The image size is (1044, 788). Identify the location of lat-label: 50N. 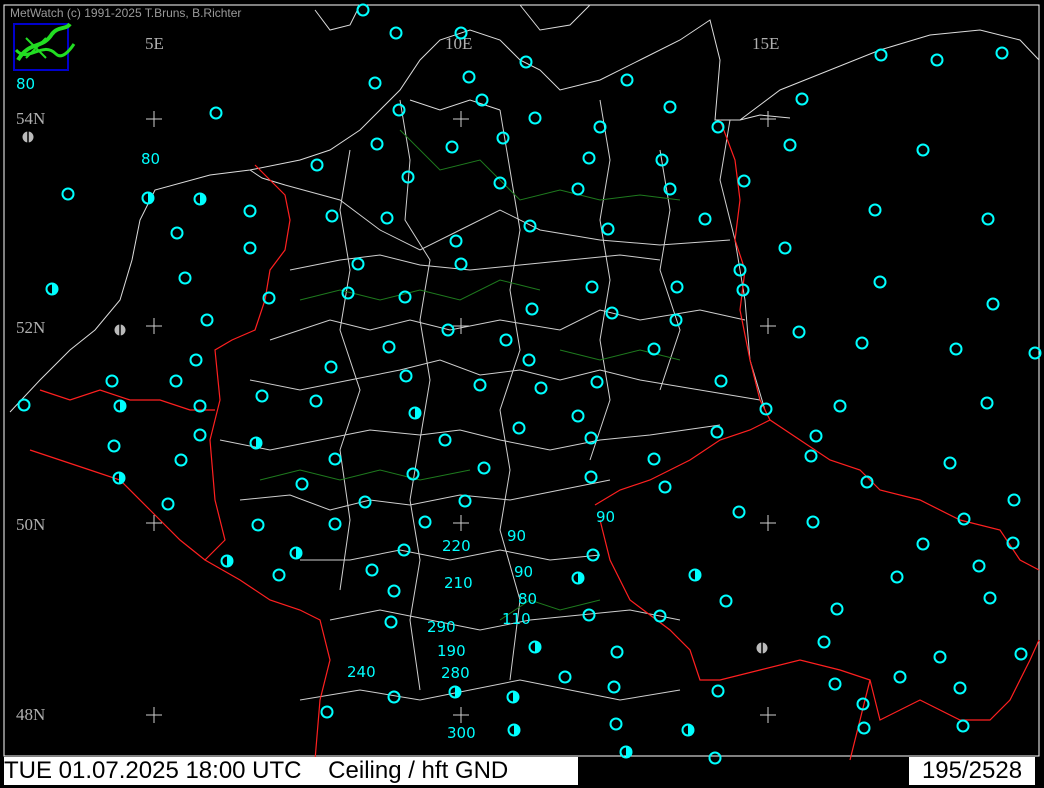
(30, 524).